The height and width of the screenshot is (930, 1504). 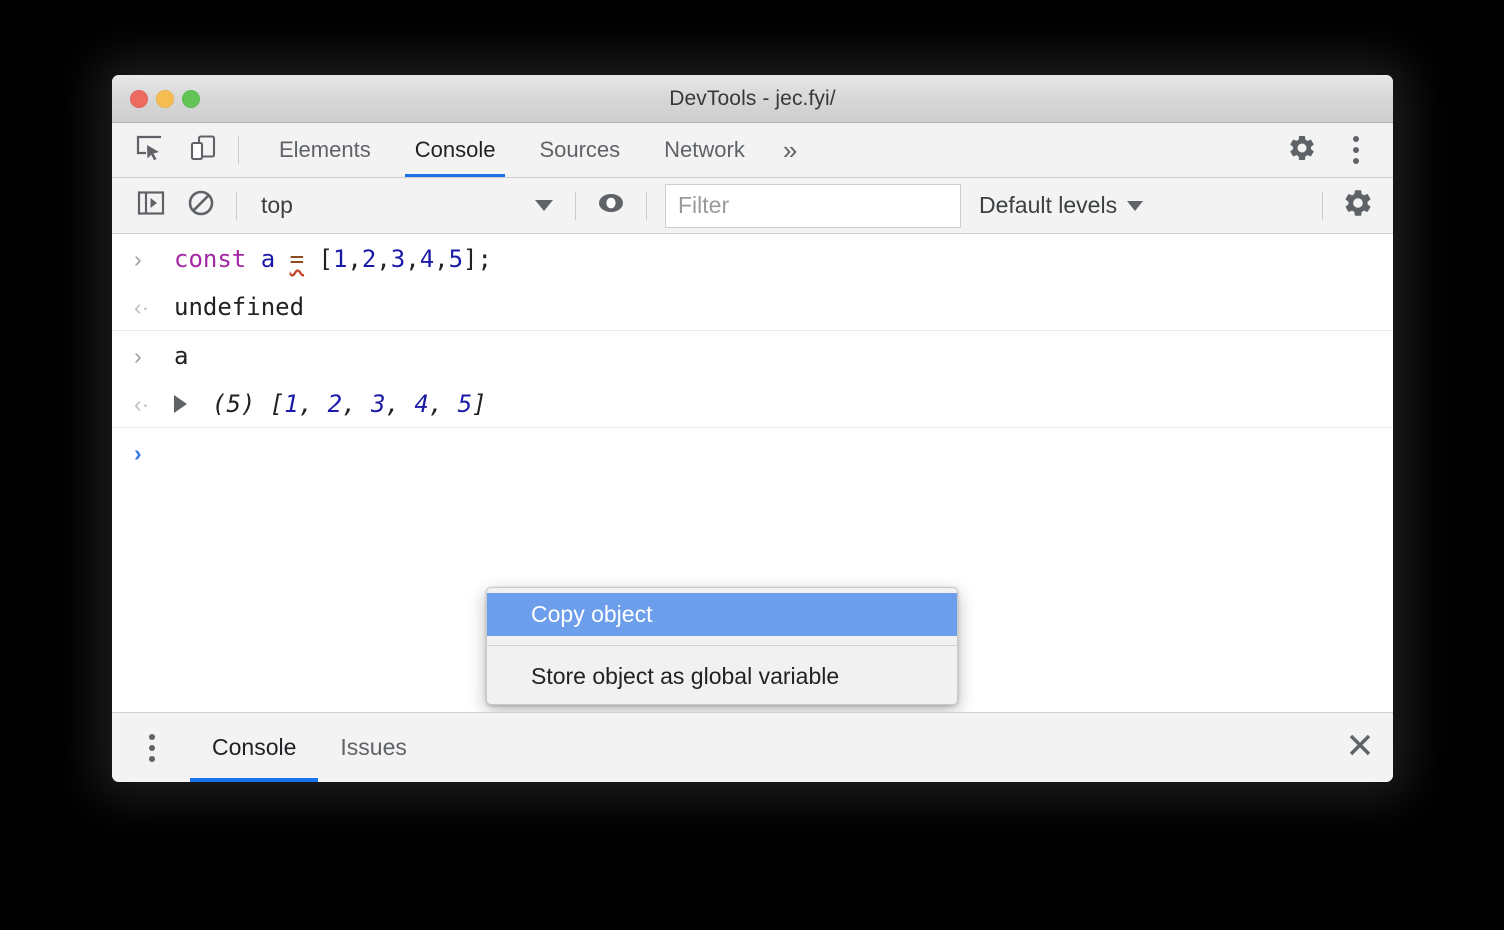 I want to click on token-number: 5, so click(x=456, y=259).